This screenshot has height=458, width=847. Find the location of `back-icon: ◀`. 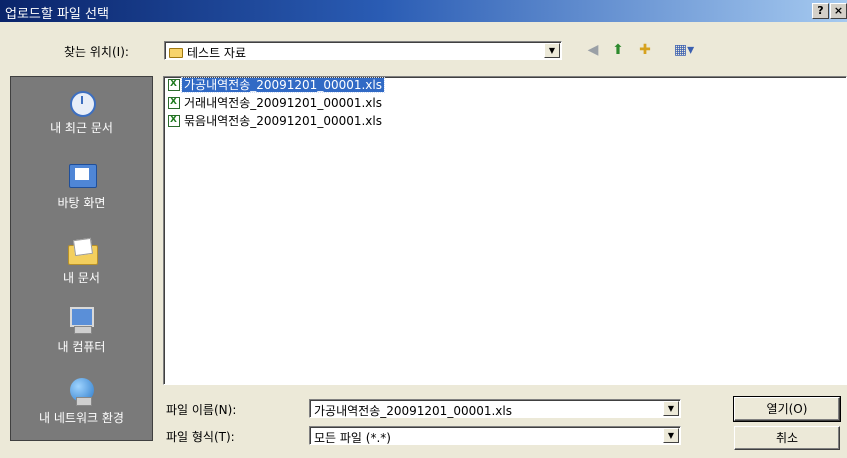

back-icon: ◀ is located at coordinates (593, 50).